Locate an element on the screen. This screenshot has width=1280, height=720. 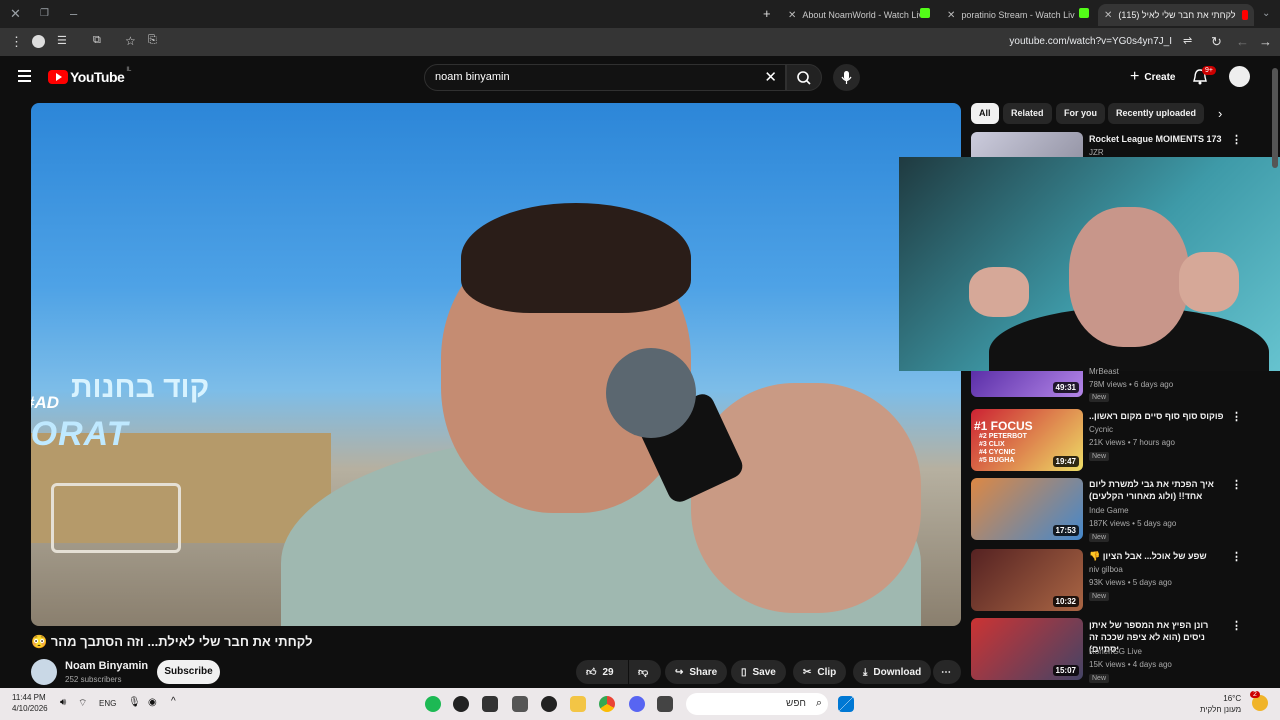
back-arrow-icon: → is located at coordinates (1265, 41).